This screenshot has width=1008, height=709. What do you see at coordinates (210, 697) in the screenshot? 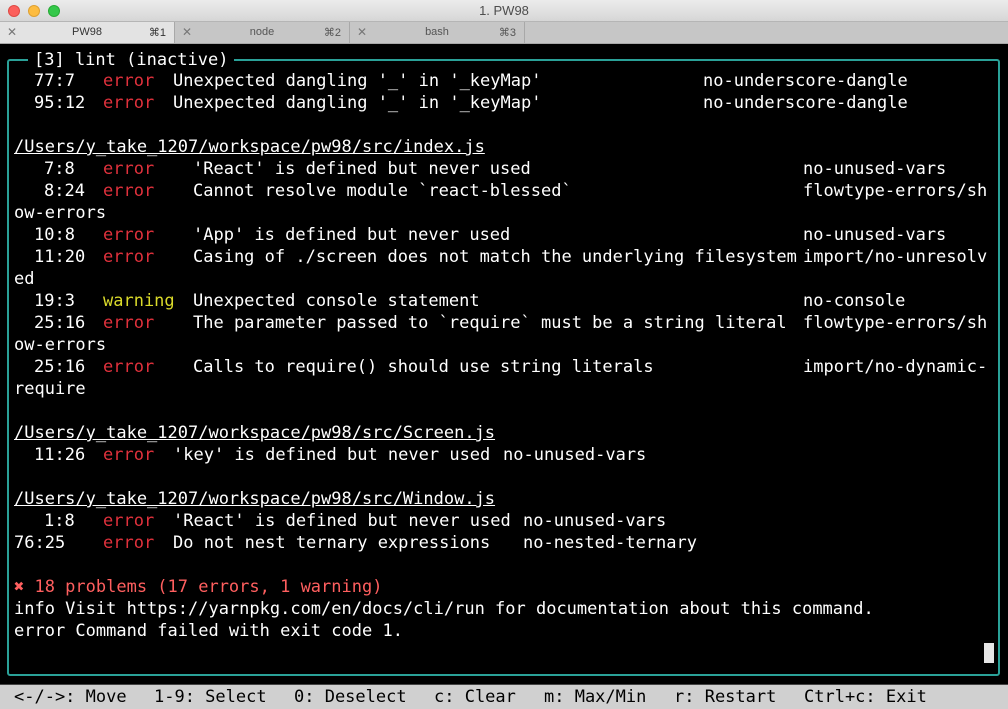
I see `select-hint: 1-9: Select` at bounding box center [210, 697].